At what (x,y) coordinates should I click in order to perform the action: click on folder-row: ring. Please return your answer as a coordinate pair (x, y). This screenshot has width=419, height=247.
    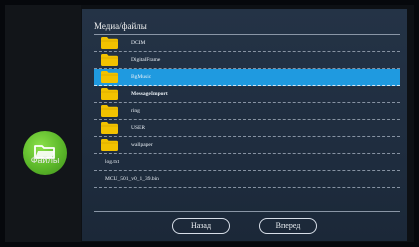
    Looking at the image, I should click on (247, 111).